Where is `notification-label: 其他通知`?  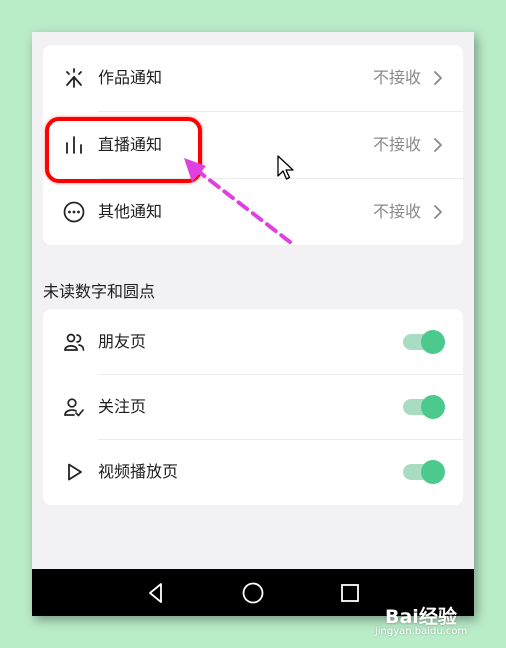 notification-label: 其他通知 is located at coordinates (130, 211).